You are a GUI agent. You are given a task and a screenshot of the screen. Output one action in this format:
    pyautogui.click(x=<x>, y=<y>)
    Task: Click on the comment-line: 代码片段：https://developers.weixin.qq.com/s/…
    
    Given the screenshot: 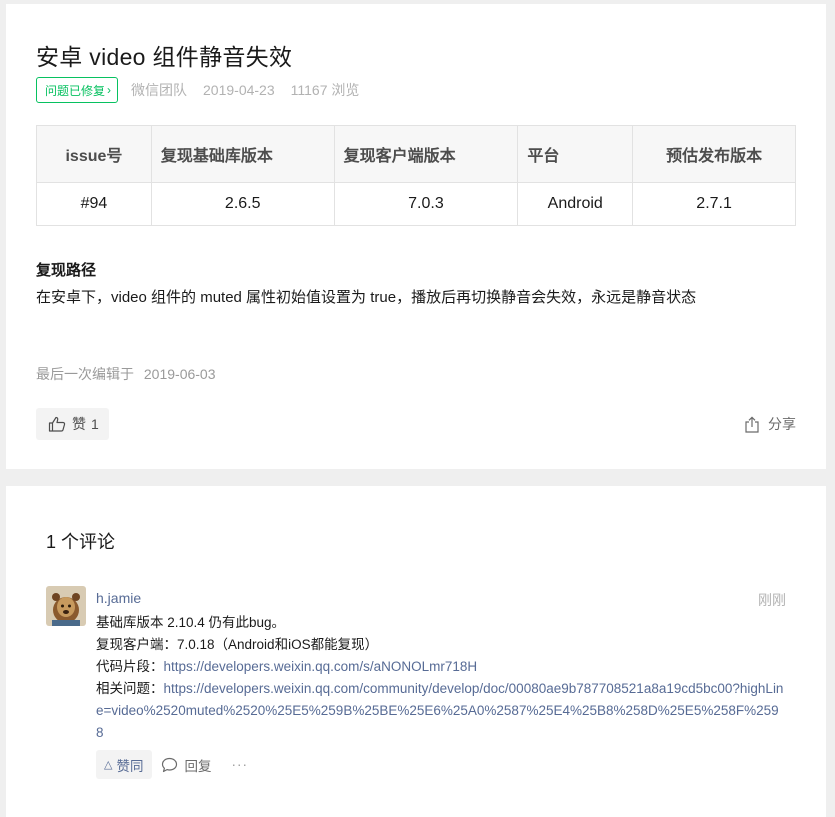 What is the action you would take?
    pyautogui.click(x=441, y=667)
    